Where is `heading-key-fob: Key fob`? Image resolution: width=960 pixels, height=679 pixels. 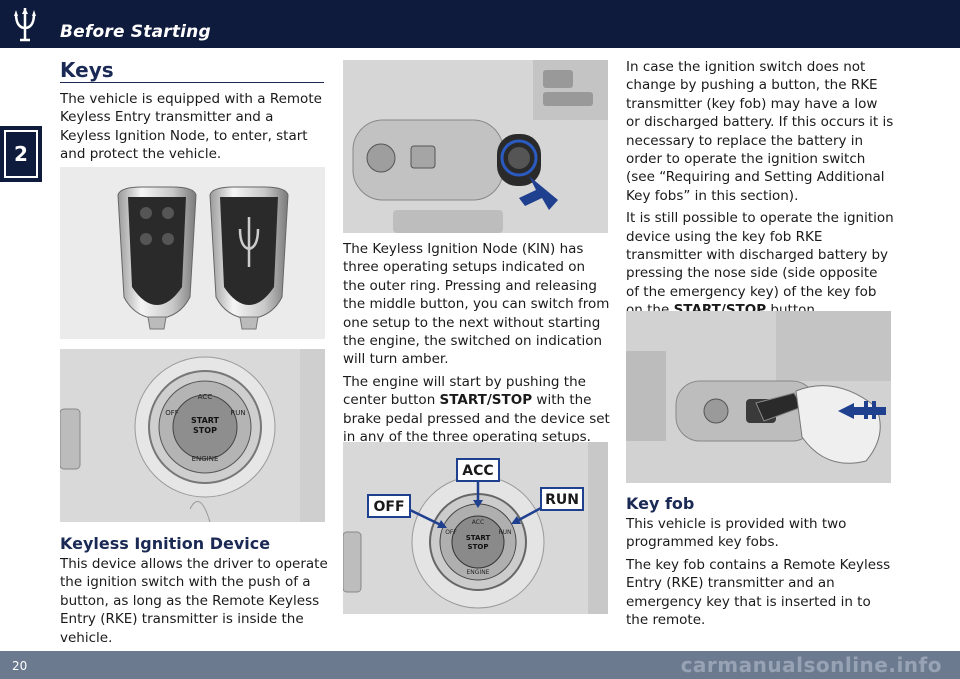 heading-key-fob: Key fob is located at coordinates (660, 503).